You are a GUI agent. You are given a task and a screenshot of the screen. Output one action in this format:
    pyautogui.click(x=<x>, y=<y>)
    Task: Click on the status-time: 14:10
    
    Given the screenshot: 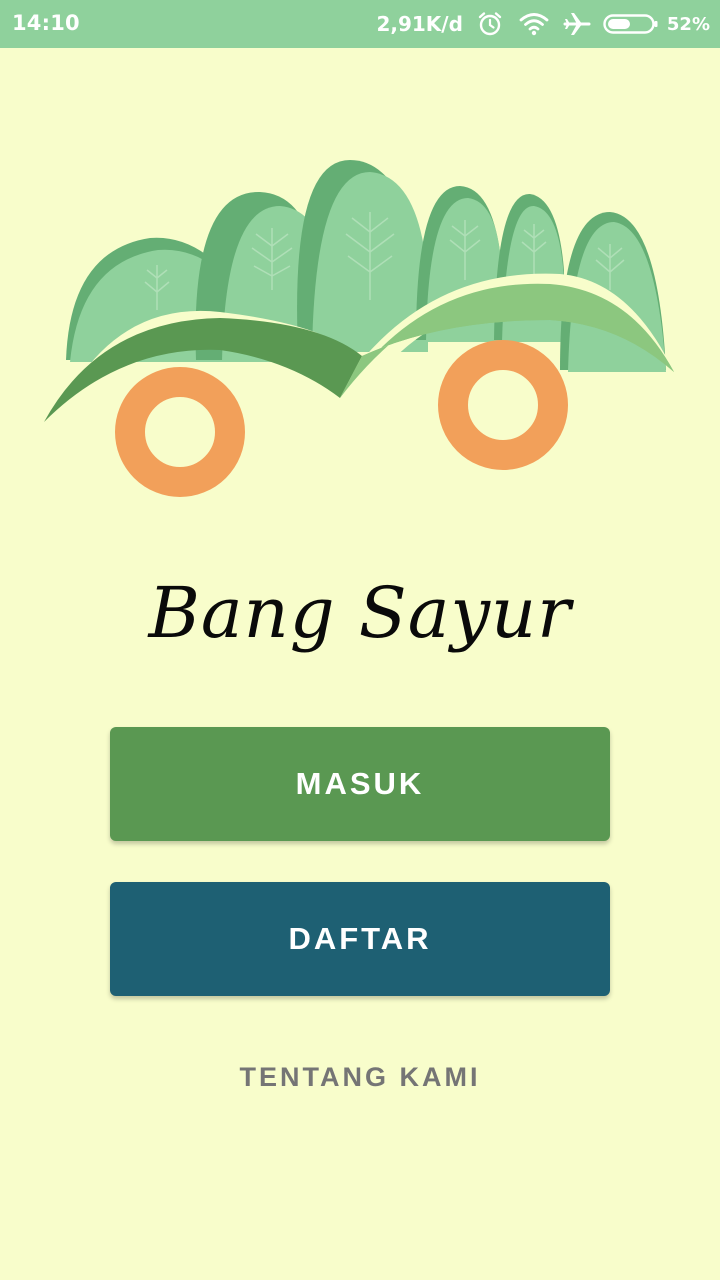 What is the action you would take?
    pyautogui.click(x=46, y=23)
    